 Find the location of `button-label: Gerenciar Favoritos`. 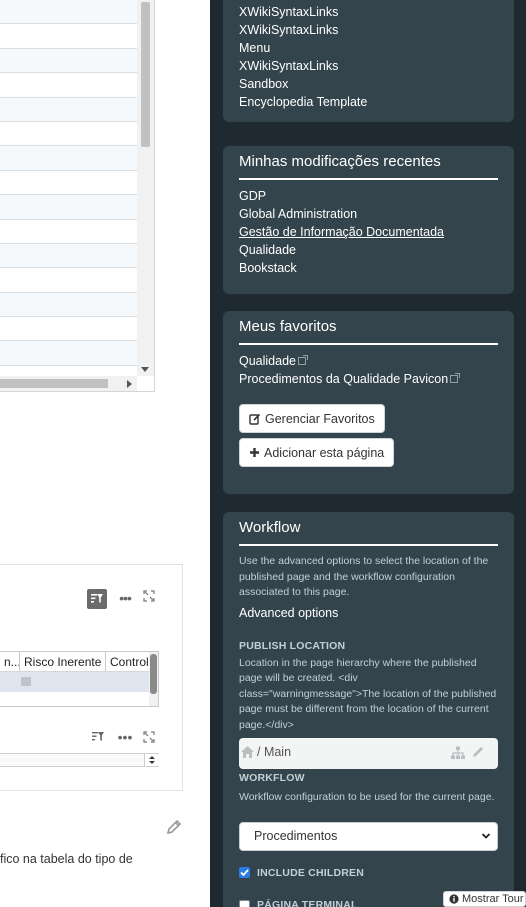

button-label: Gerenciar Favoritos is located at coordinates (320, 418).